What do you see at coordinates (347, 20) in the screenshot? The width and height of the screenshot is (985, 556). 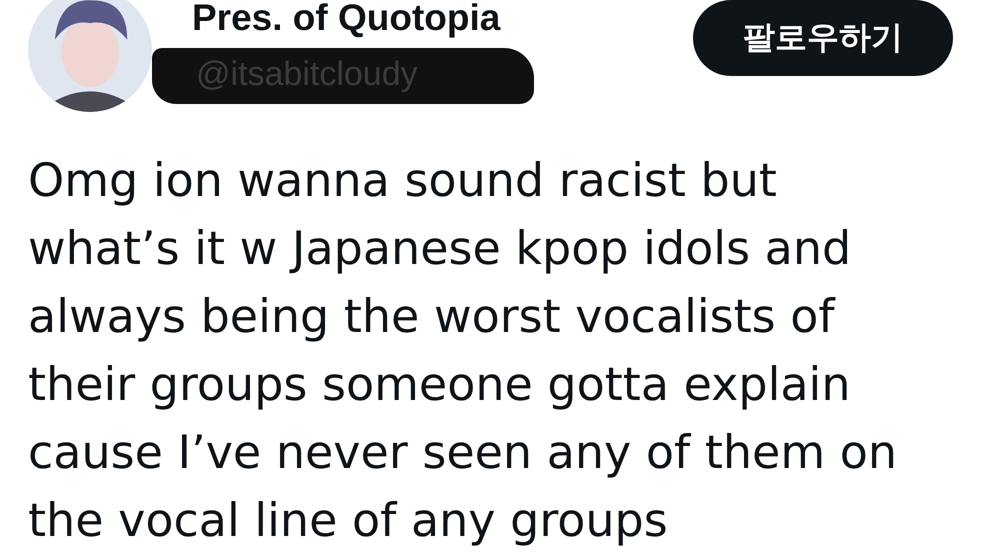 I see `author-name: Pres. of Quotopia` at bounding box center [347, 20].